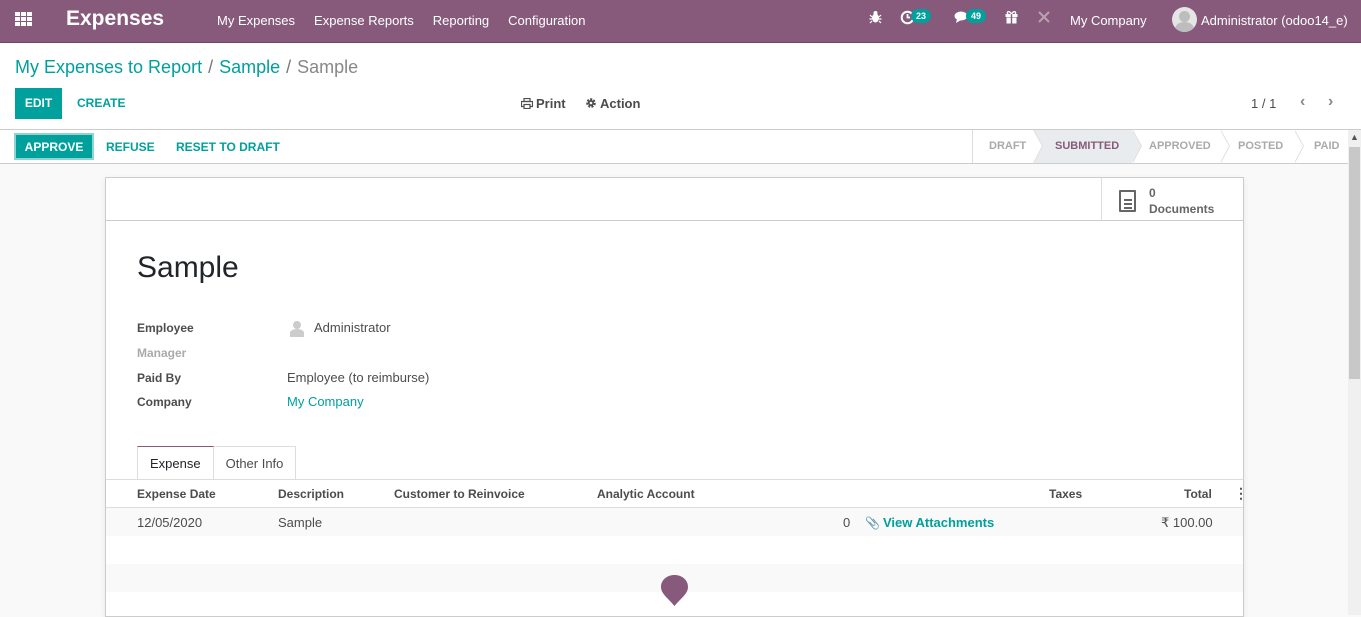 This screenshot has height=617, width=1361. What do you see at coordinates (311, 494) in the screenshot?
I see `column-description: Description` at bounding box center [311, 494].